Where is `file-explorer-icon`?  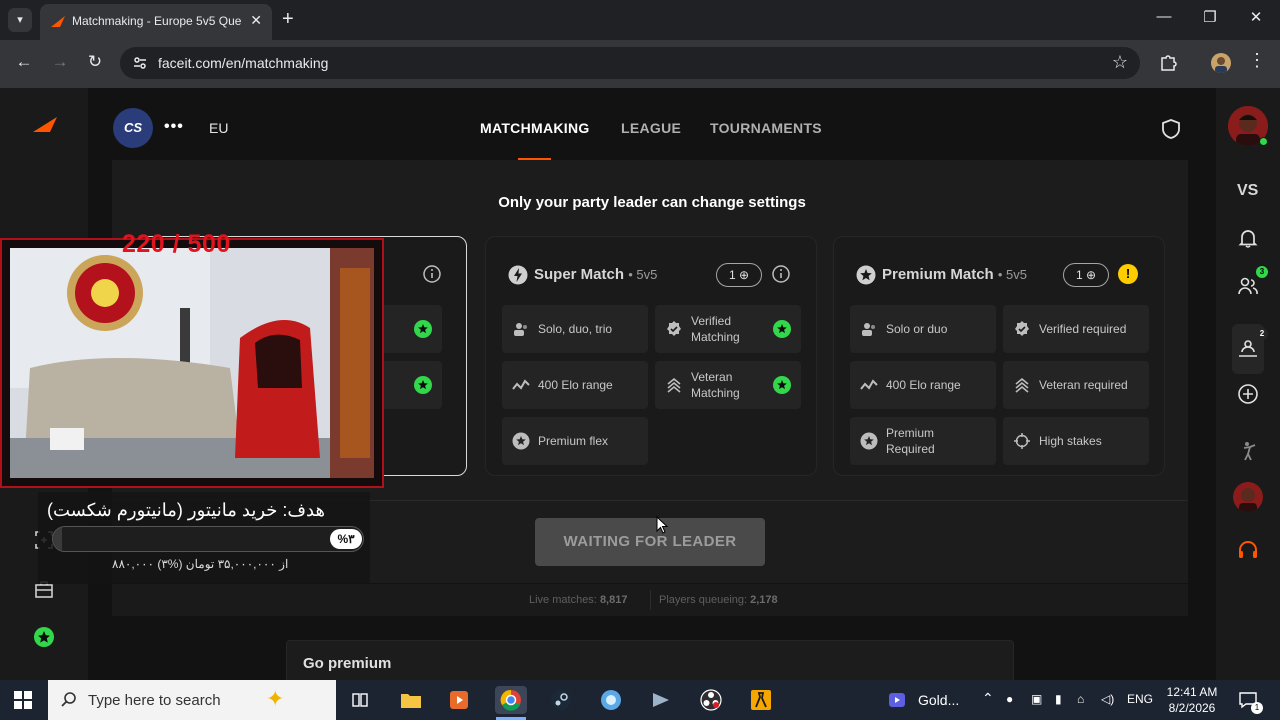
file-explorer-icon is located at coordinates (411, 700).